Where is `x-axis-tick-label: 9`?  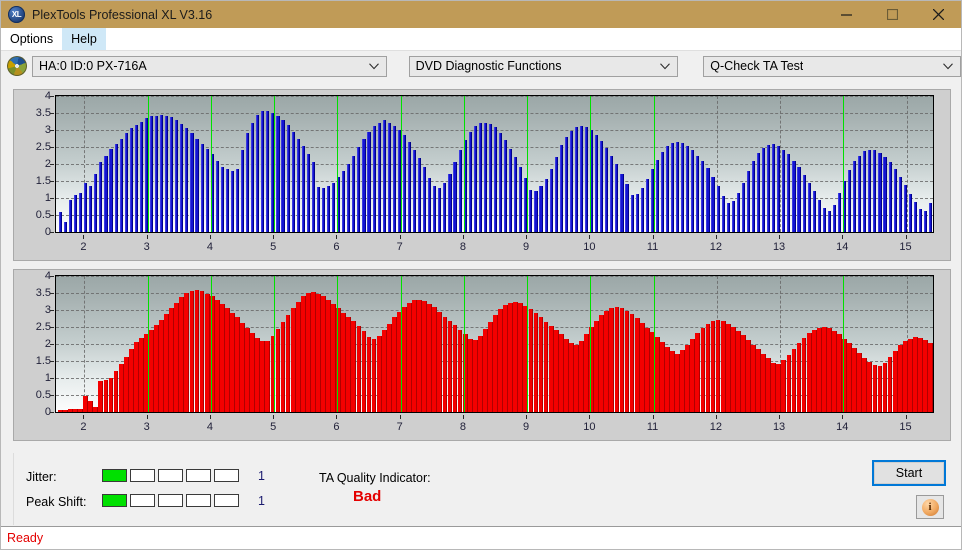 x-axis-tick-label: 9 is located at coordinates (526, 247).